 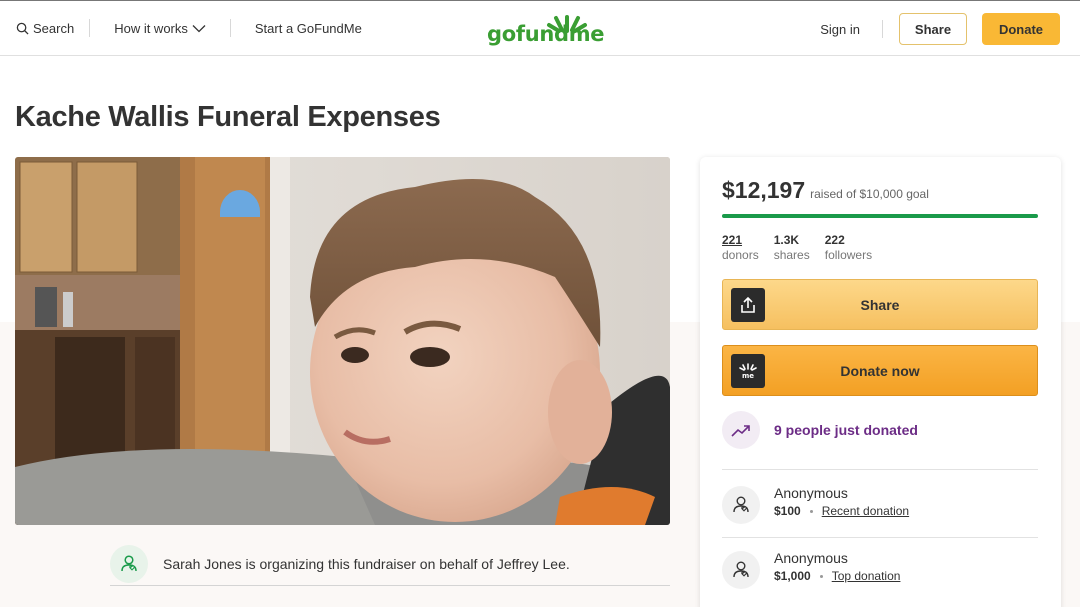 I want to click on progress-bar, so click(x=880, y=216).